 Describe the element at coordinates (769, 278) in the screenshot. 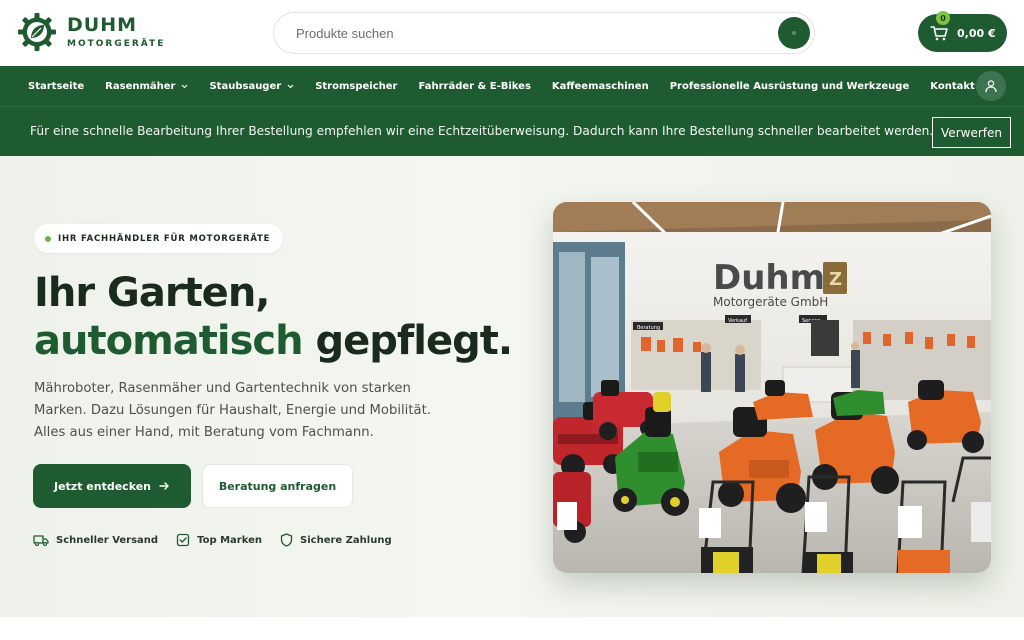

I see `showroom-sign-name: Duhm` at that location.